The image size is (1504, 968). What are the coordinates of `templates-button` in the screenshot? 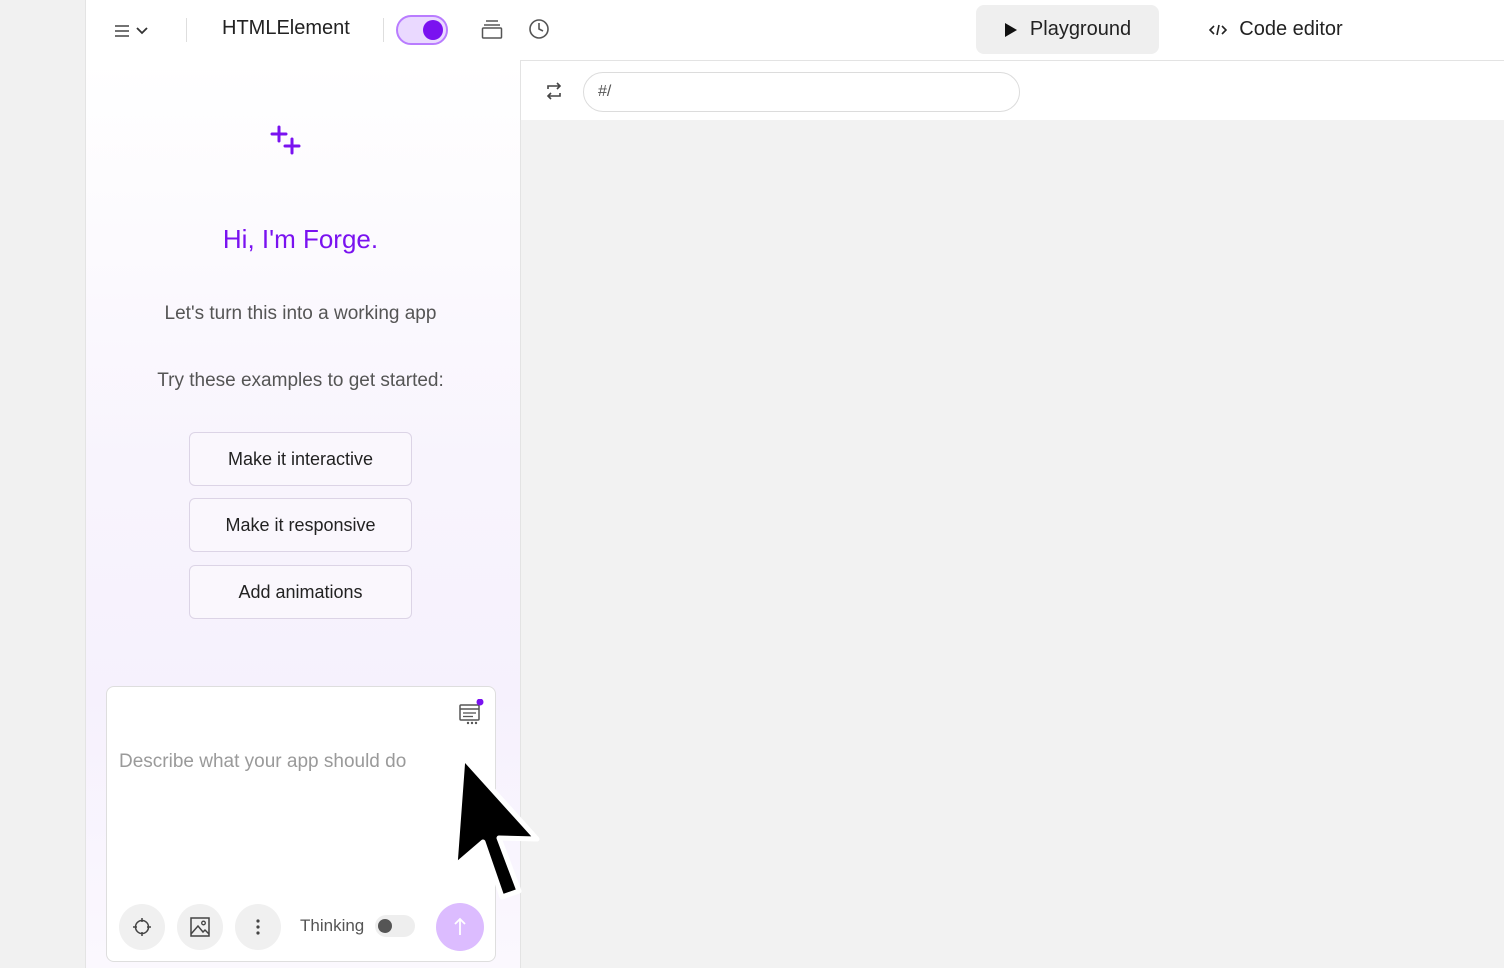 It's located at (471, 713).